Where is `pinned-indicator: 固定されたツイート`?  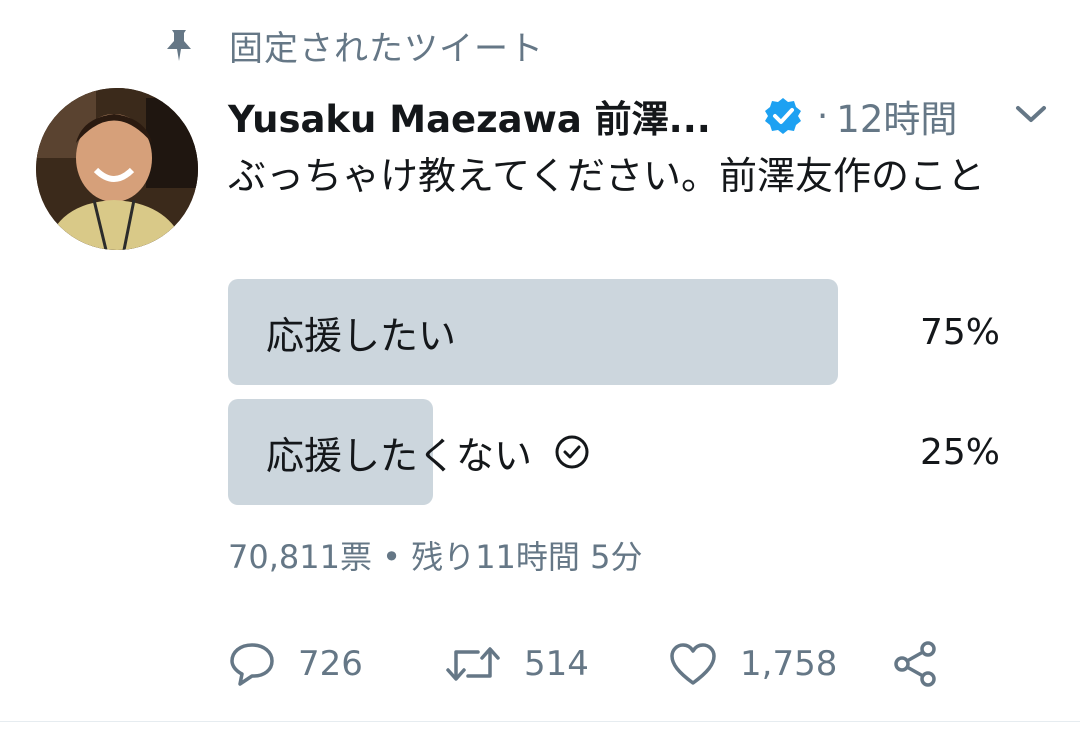
pinned-indicator: 固定されたツイート is located at coordinates (354, 45).